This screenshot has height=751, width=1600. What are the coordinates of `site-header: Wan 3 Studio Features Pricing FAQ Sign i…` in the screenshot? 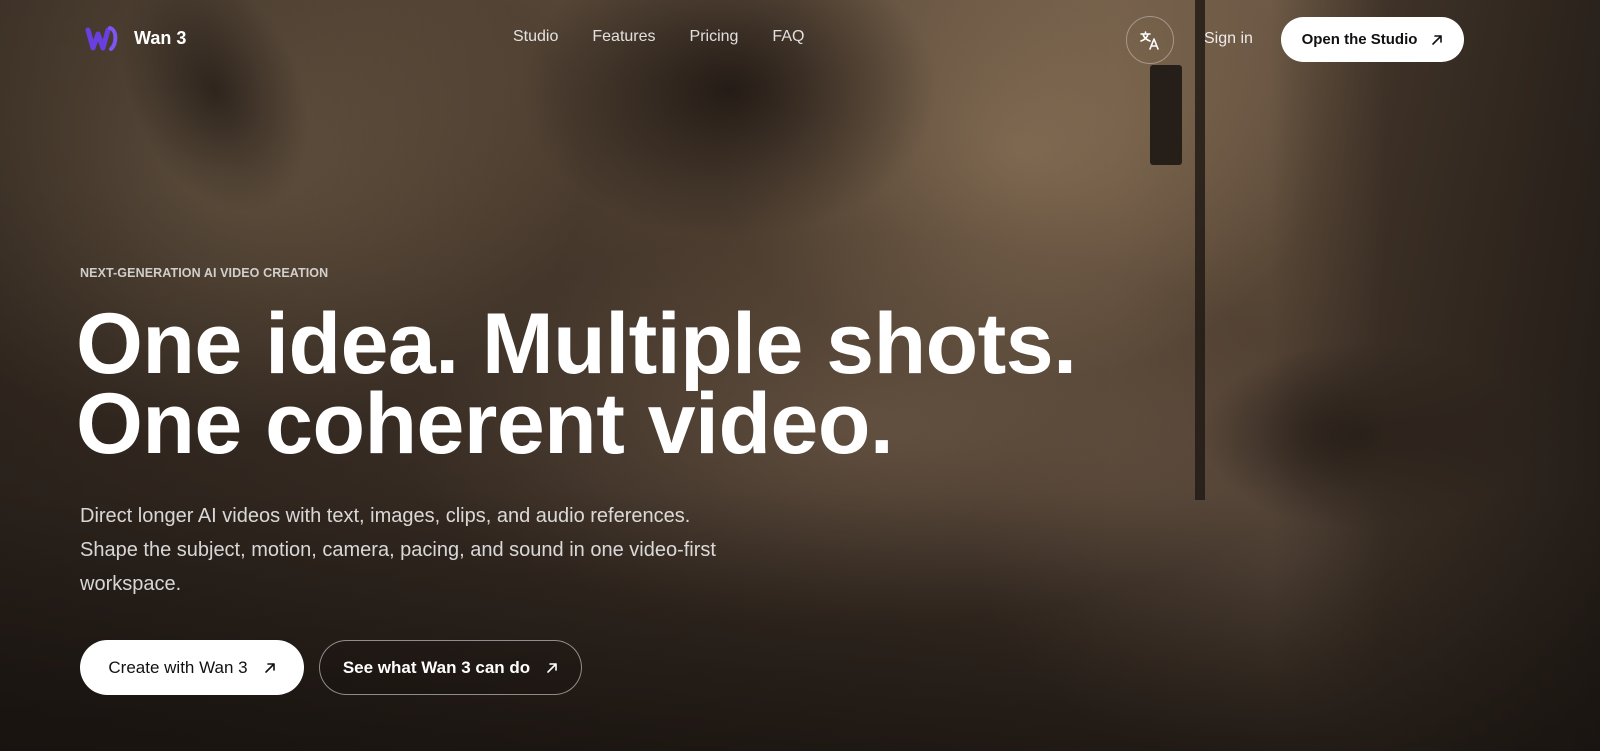 It's located at (800, 39).